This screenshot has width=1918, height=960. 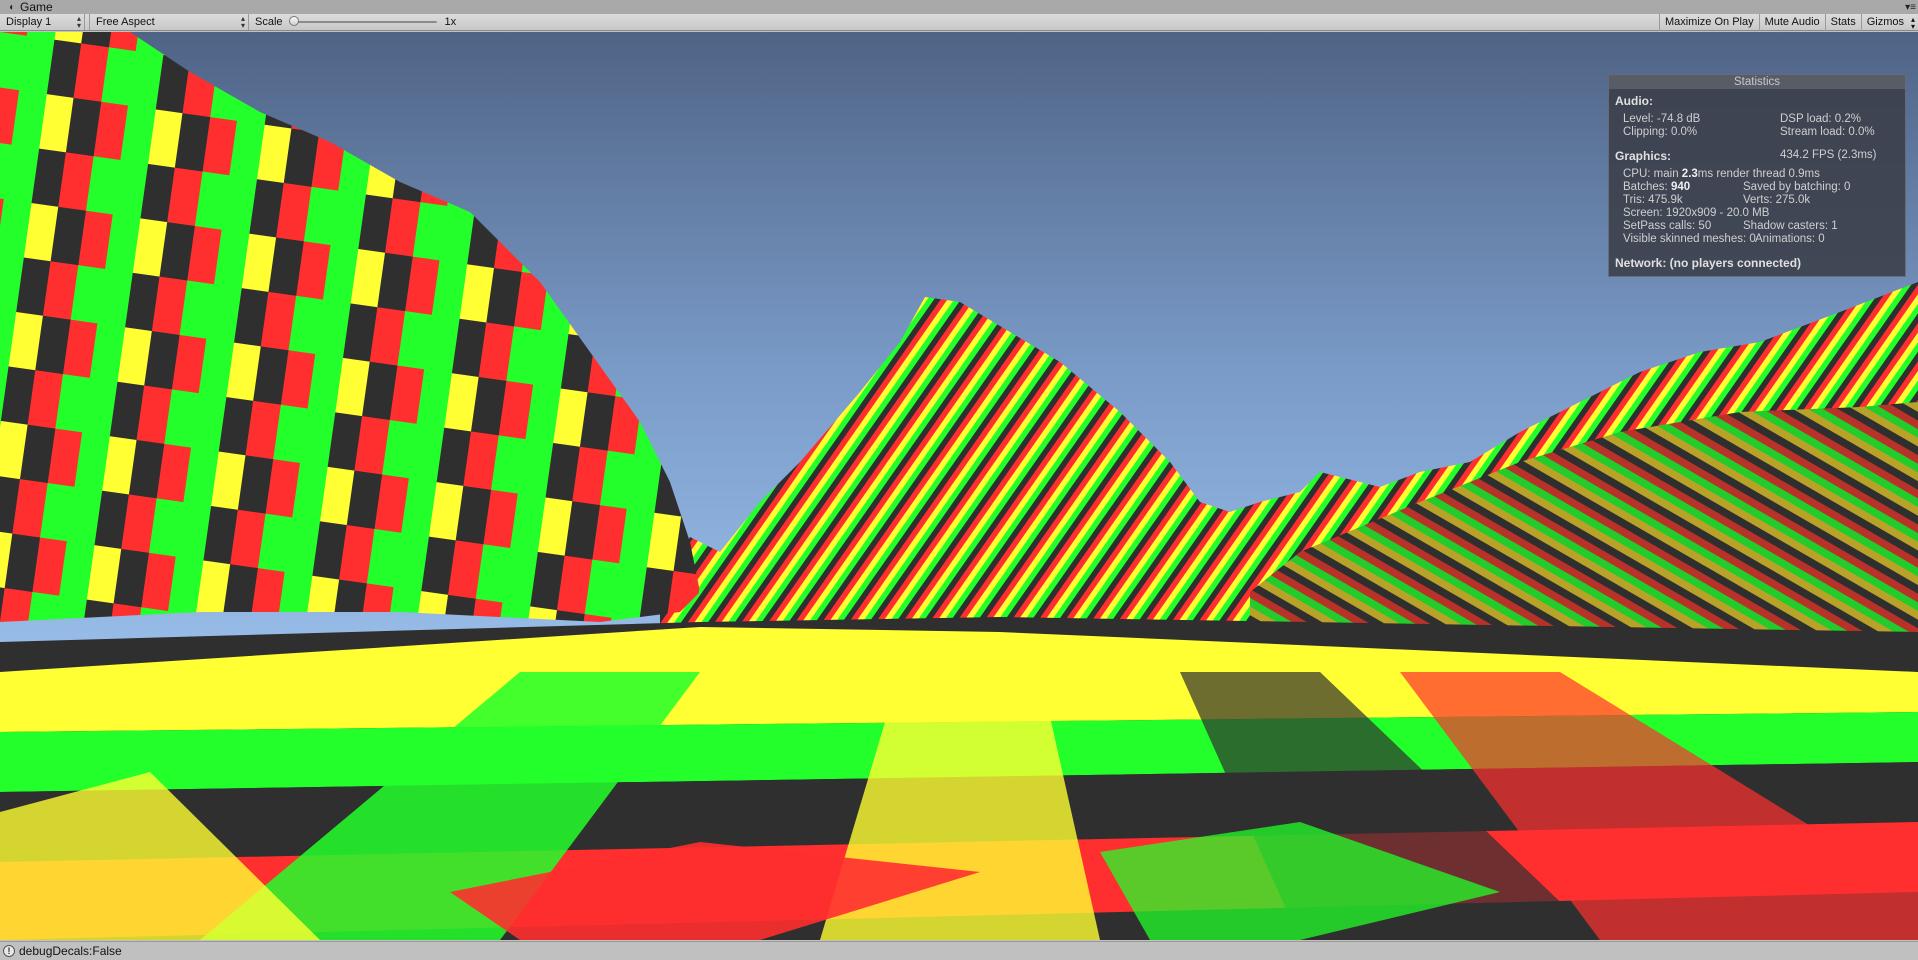 What do you see at coordinates (1667, 226) in the screenshot?
I see `graphics-setpass: SetPass calls: 50` at bounding box center [1667, 226].